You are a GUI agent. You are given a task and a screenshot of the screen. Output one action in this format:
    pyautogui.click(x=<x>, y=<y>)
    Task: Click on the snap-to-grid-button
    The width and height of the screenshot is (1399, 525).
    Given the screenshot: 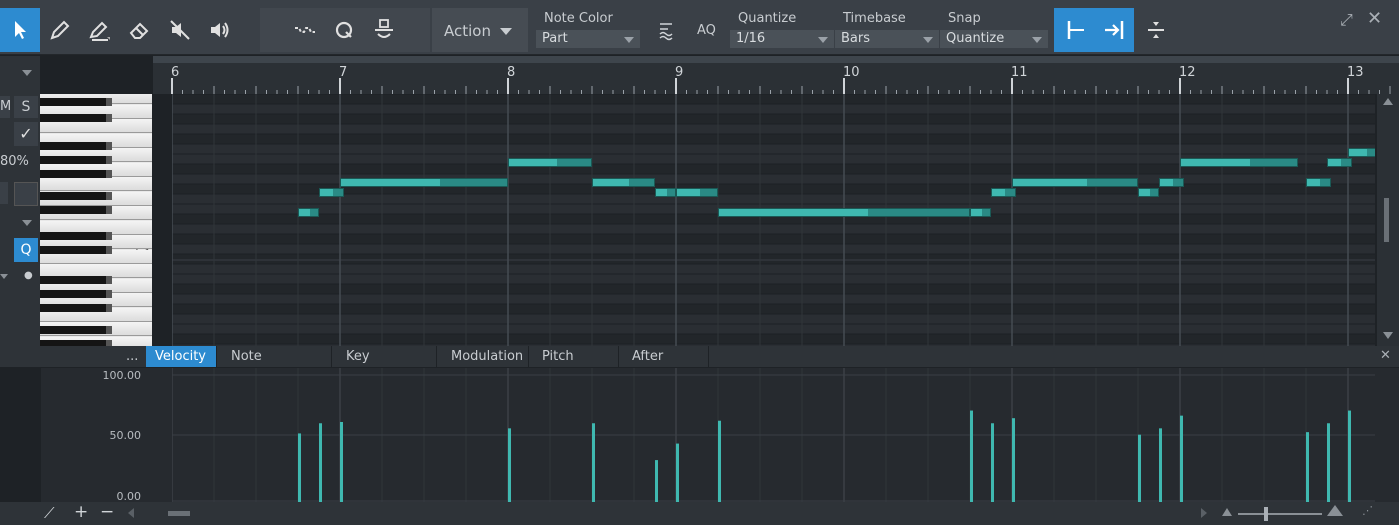 What is the action you would take?
    pyautogui.click(x=1076, y=30)
    